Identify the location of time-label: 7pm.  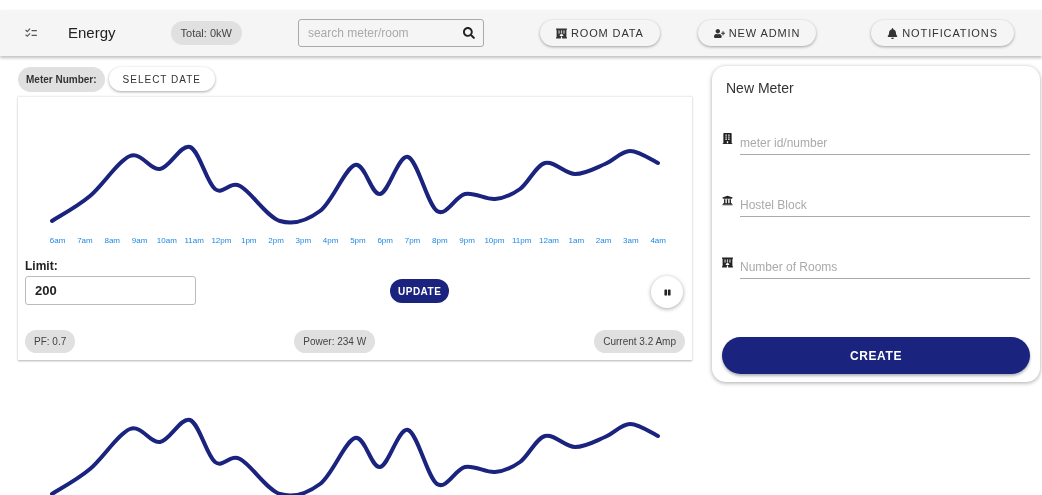
(412, 241).